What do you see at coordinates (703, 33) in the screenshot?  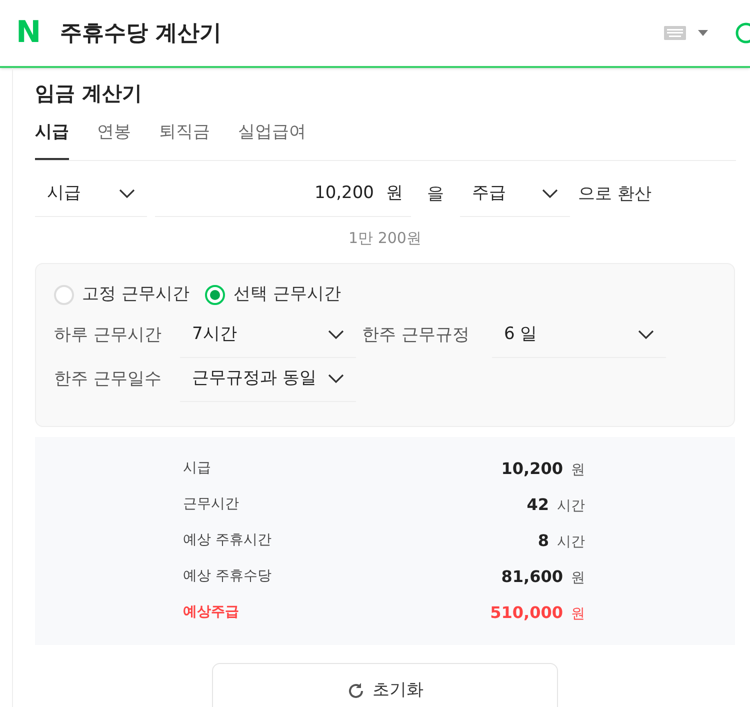 I see `caret-icon` at bounding box center [703, 33].